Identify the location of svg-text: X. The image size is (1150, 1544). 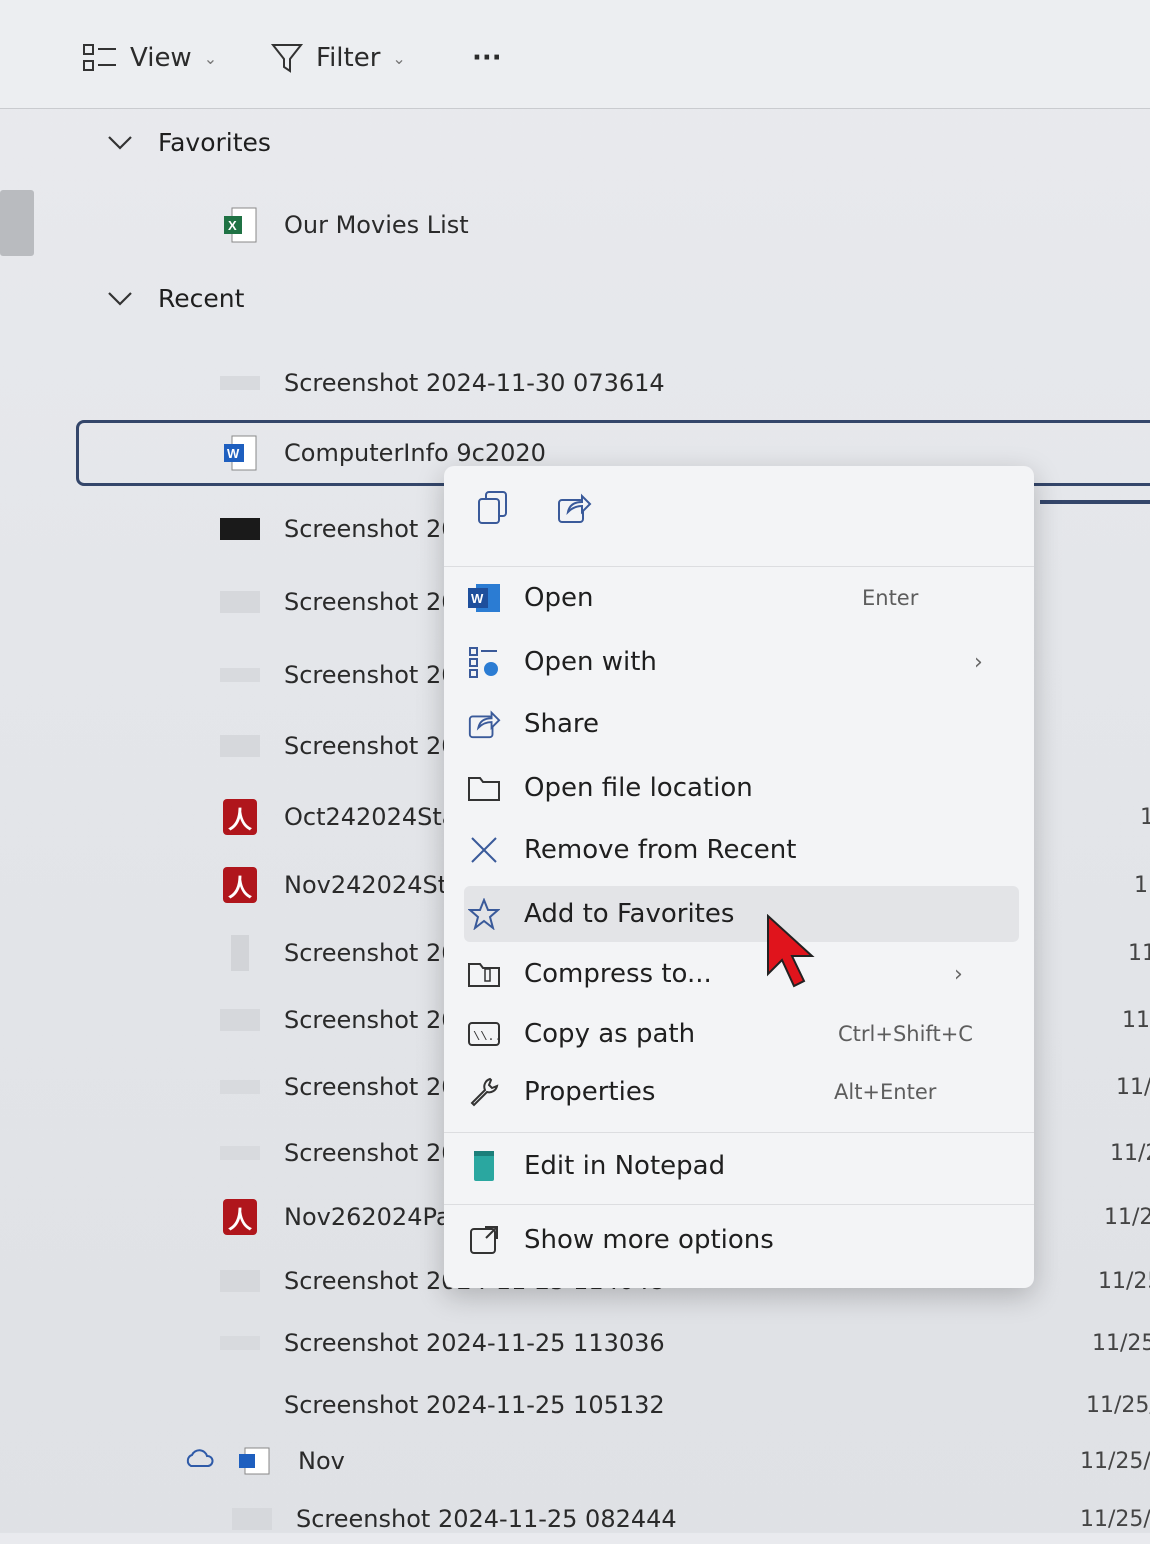
(232, 225).